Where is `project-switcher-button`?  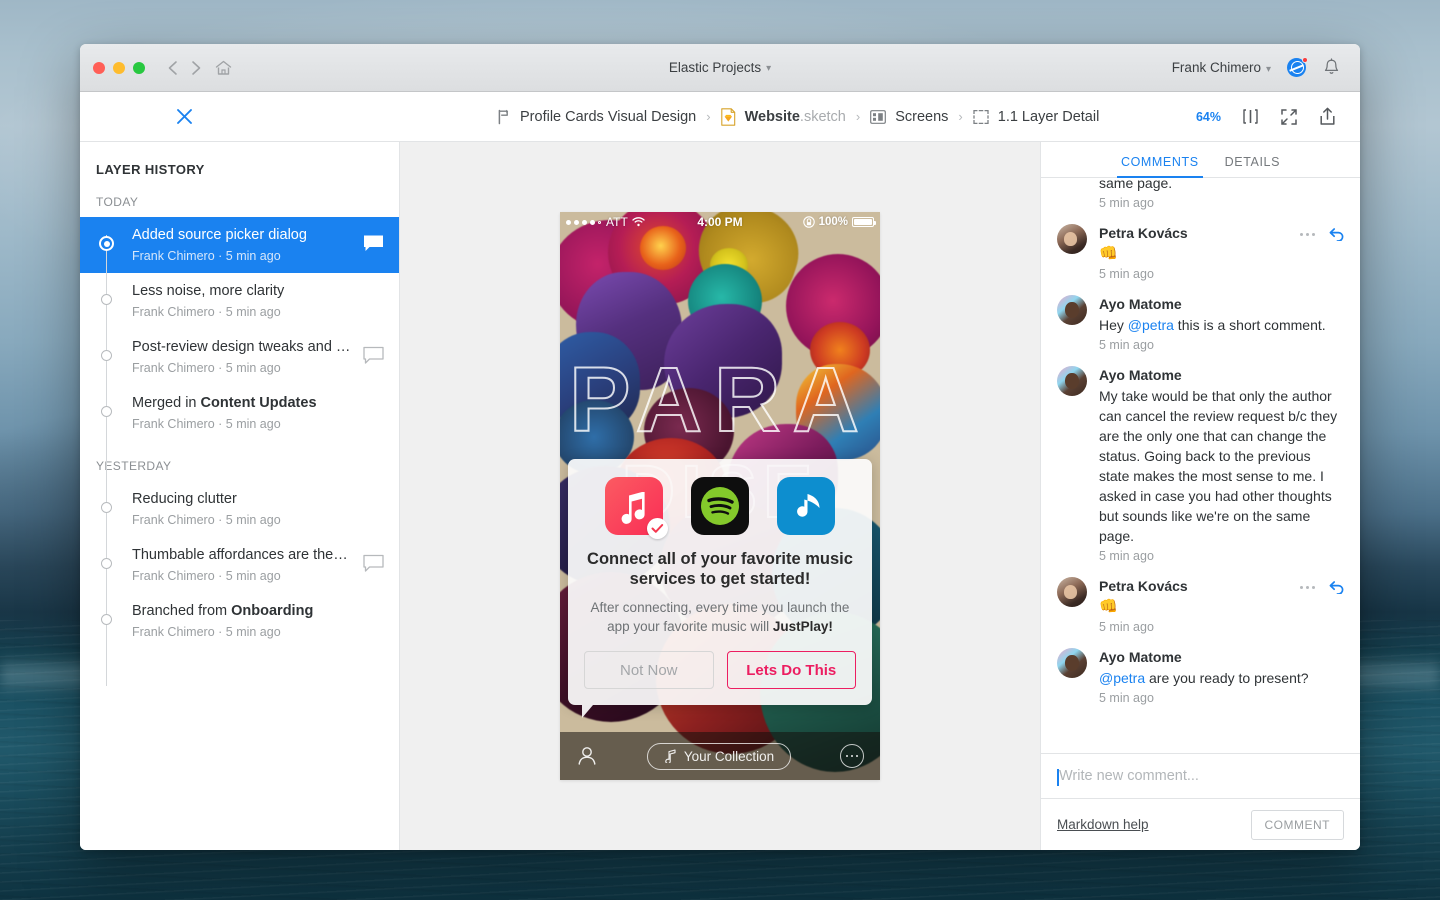
project-switcher-button is located at coordinates (790, 68).